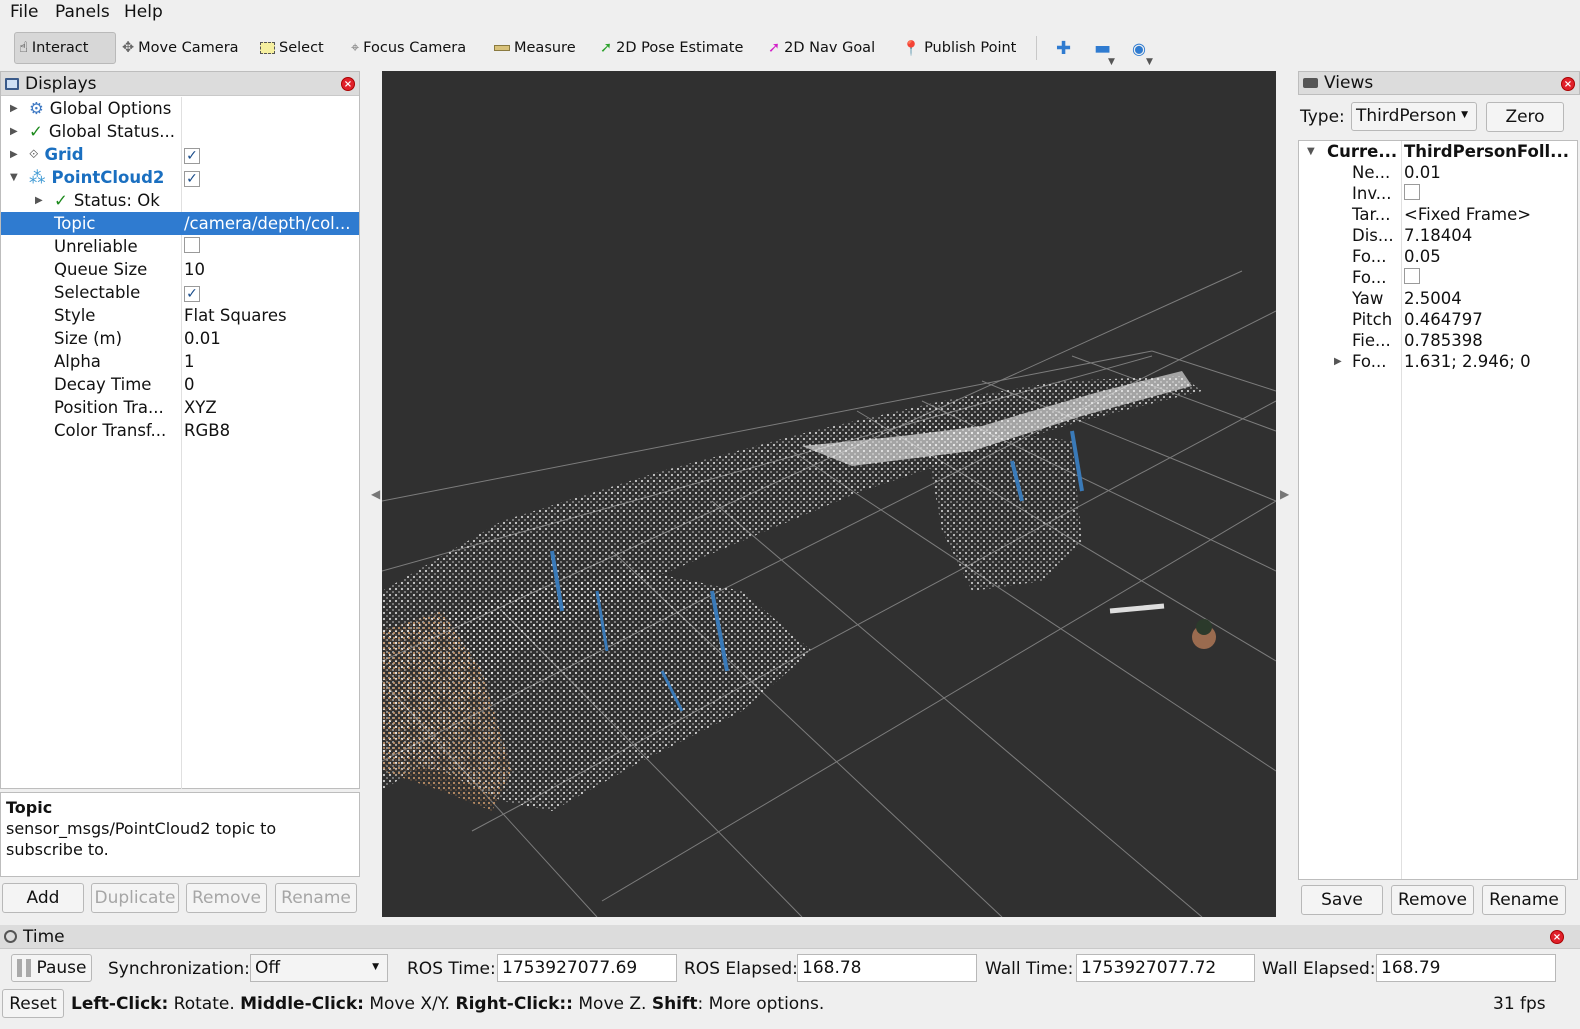 The image size is (1580, 1029). I want to click on ros-time-field: 1753927077.69, so click(587, 968).